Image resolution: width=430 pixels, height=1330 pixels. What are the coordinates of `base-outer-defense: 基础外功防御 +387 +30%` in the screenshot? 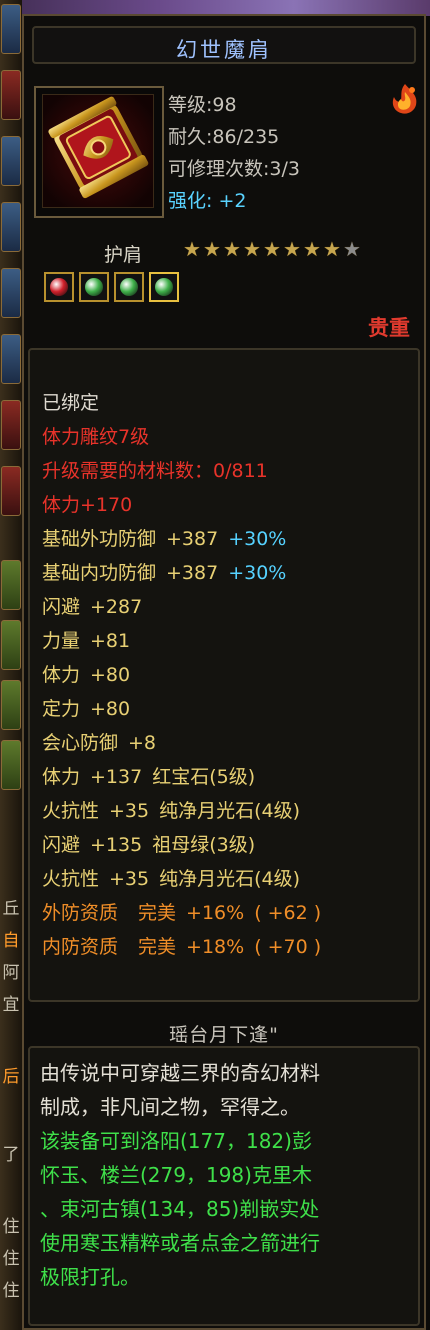 It's located at (164, 537).